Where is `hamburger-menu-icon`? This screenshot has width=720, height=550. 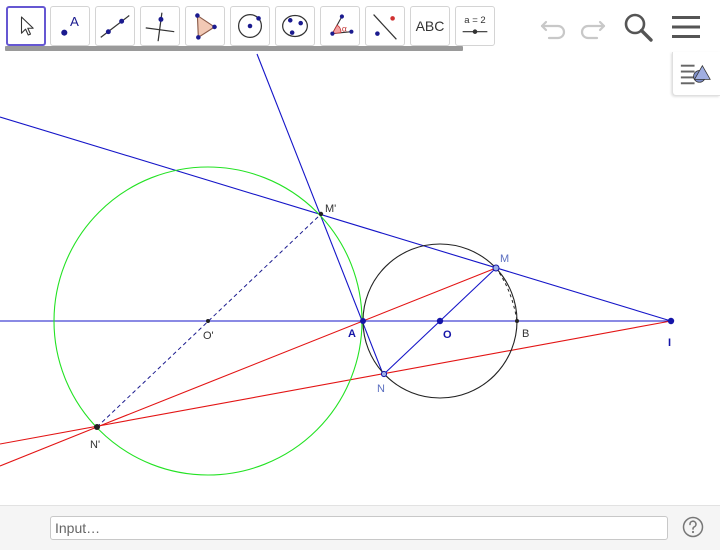
hamburger-menu-icon is located at coordinates (686, 27).